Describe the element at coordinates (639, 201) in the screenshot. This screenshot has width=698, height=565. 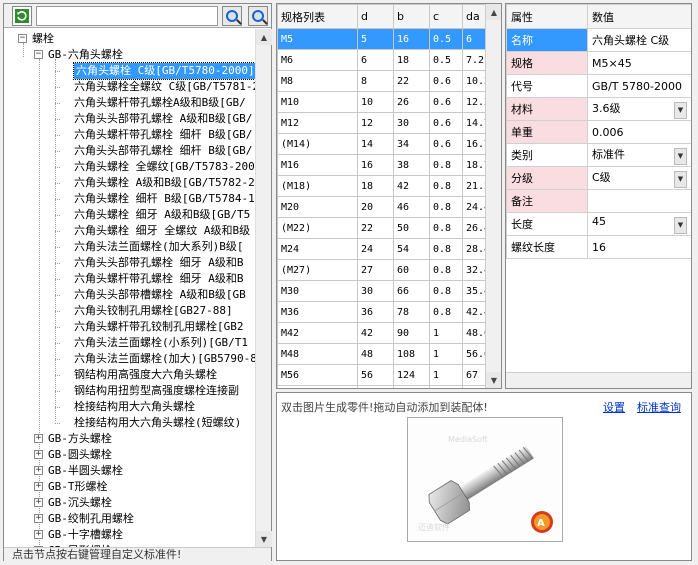
I see `property-value-cell` at that location.